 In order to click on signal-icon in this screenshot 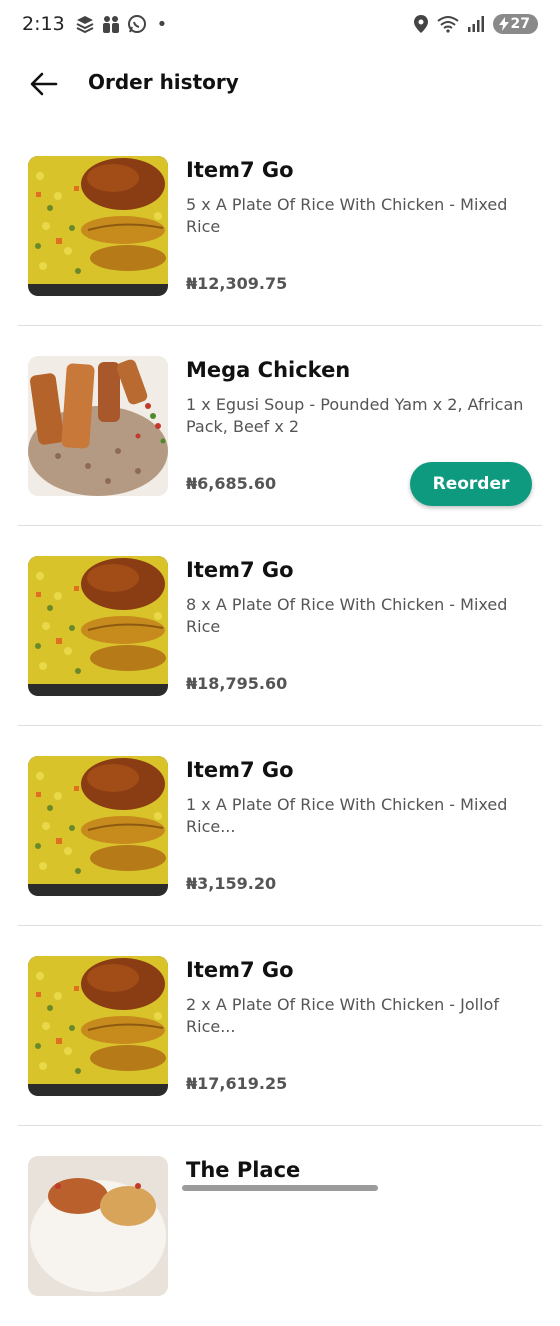, I will do `click(475, 24)`.